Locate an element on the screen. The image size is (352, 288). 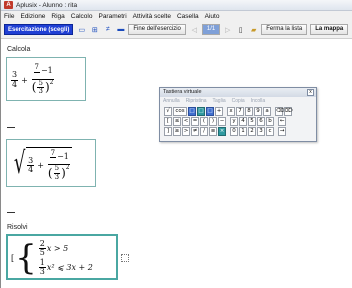
grid-icon: ⊞ is located at coordinates (94, 29).